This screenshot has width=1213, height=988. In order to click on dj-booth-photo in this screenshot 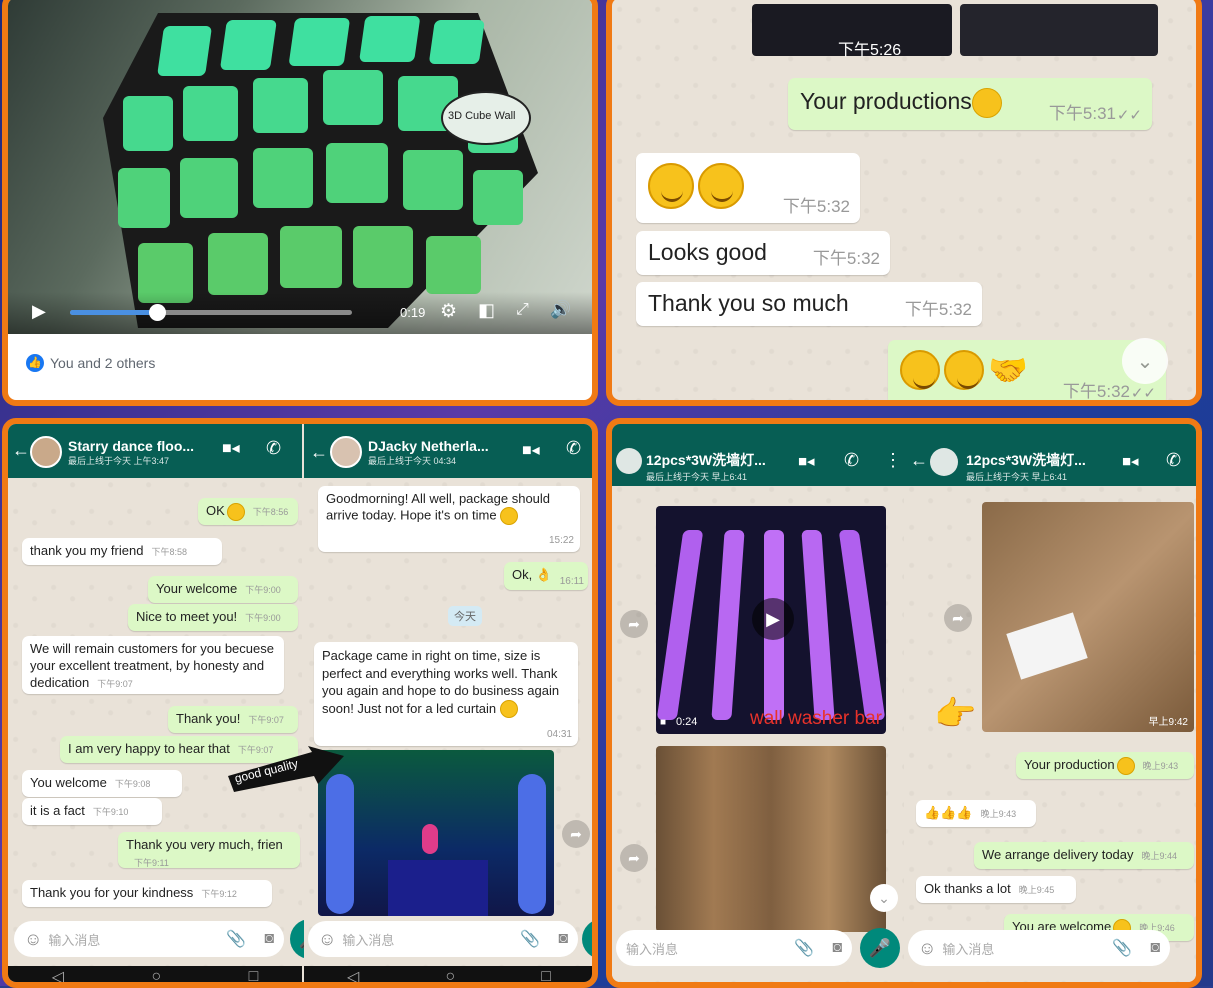, I will do `click(436, 833)`.